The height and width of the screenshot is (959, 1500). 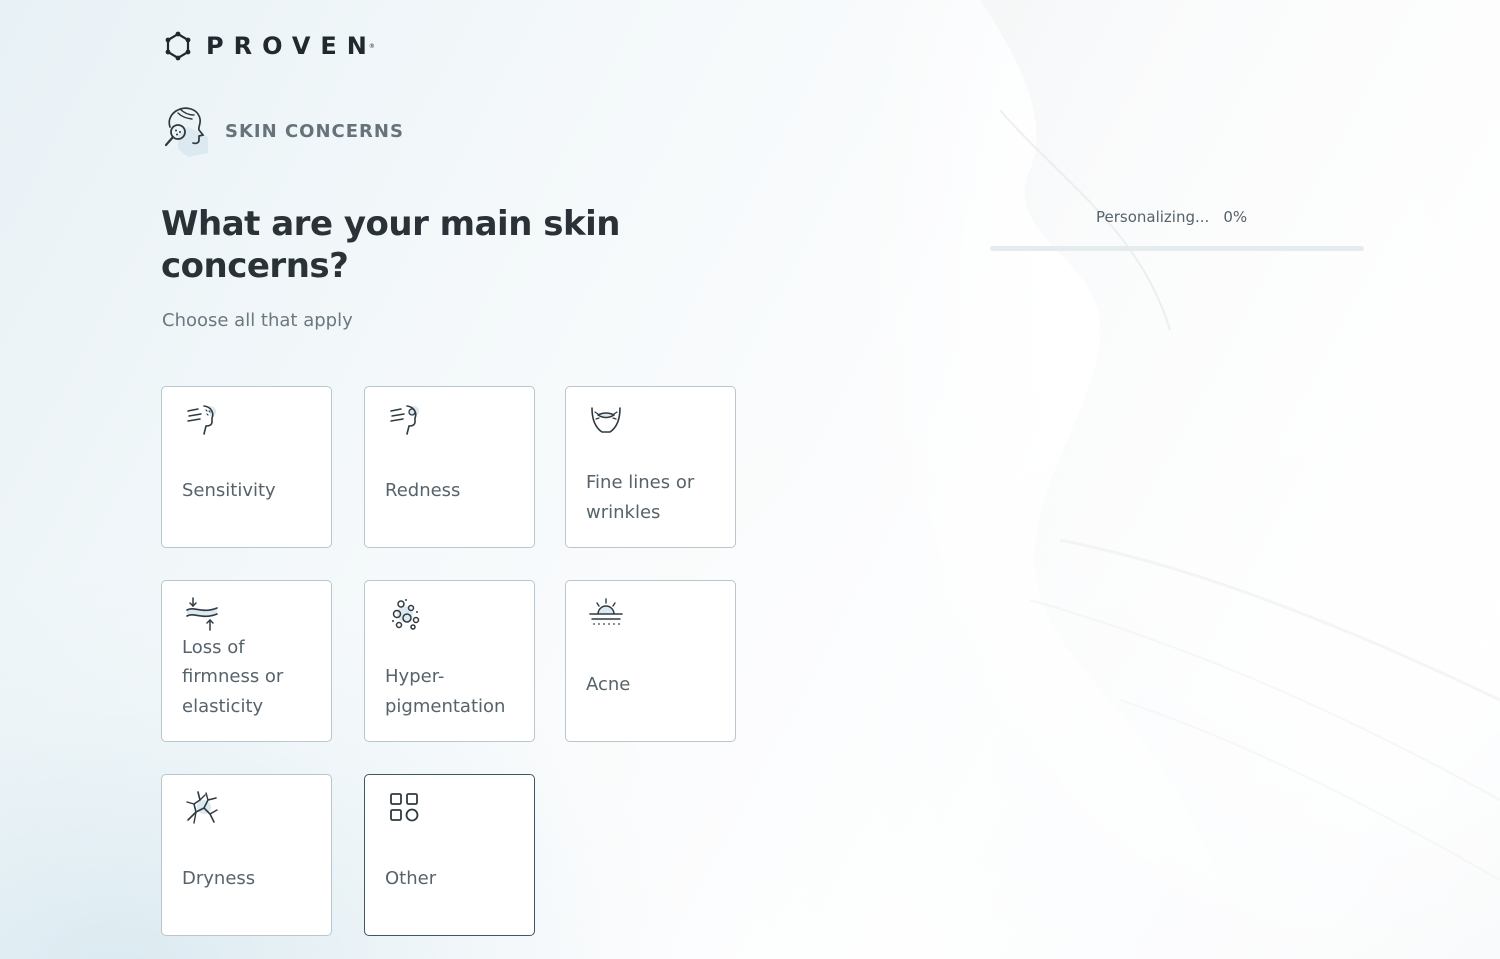 What do you see at coordinates (449, 467) in the screenshot?
I see `option-redness: Redness` at bounding box center [449, 467].